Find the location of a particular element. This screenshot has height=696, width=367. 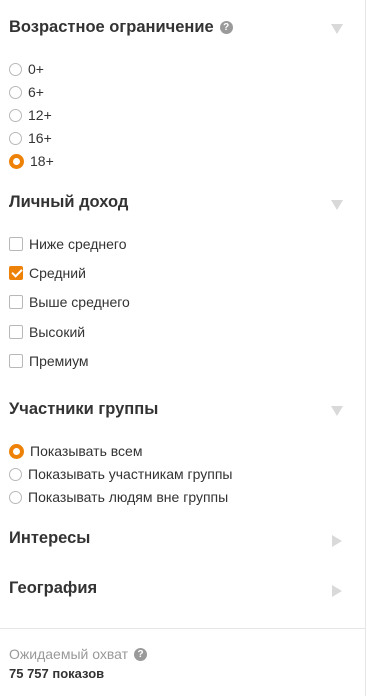

radio-age-0: 0+ is located at coordinates (26, 69).